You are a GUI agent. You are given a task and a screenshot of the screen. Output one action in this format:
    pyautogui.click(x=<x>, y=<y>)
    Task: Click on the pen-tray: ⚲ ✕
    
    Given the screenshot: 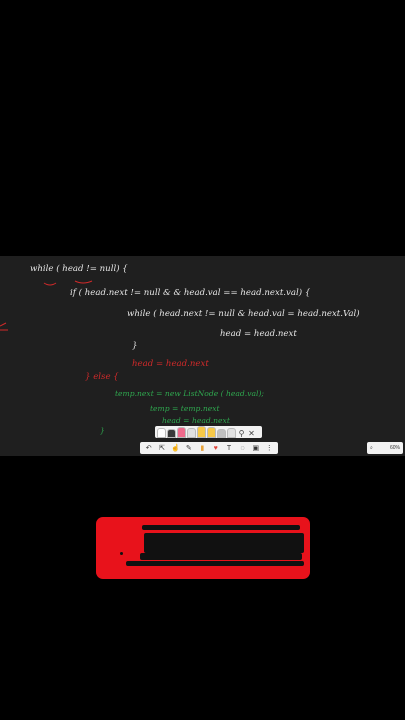 What is the action you would take?
    pyautogui.click(x=208, y=432)
    